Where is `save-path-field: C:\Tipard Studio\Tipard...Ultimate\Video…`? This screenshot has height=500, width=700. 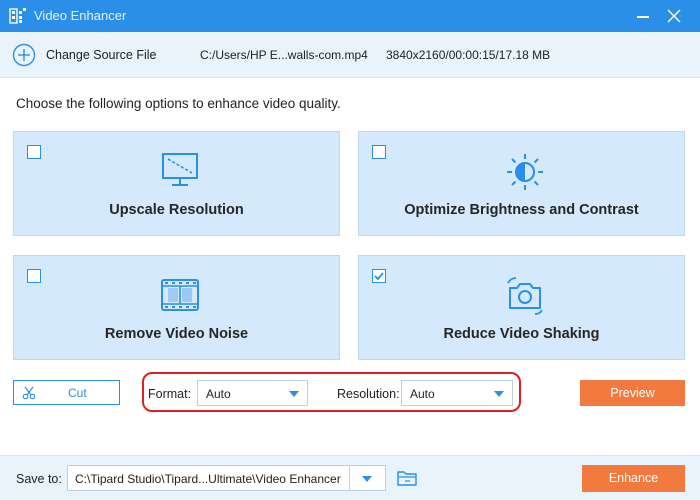
save-path-field: C:\Tipard Studio\Tipard...Ultimate\Video… is located at coordinates (208, 478).